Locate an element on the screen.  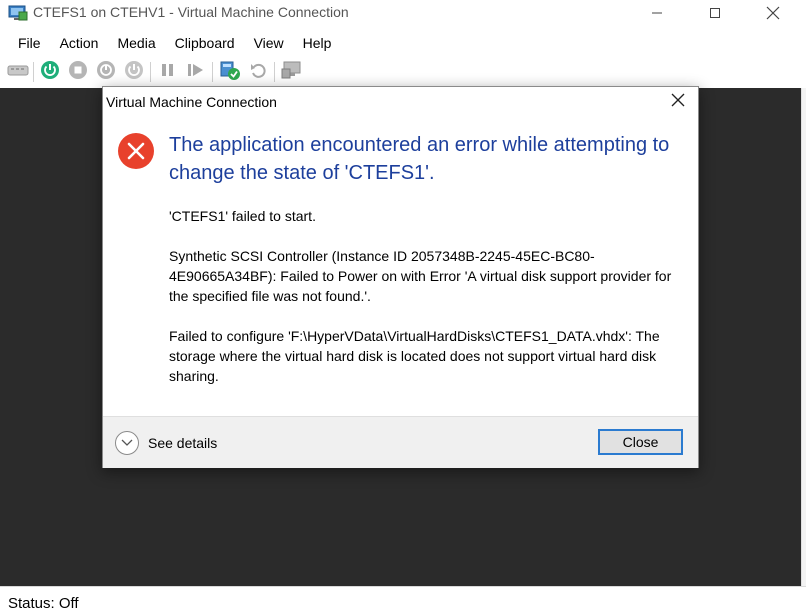
menu-action: Action is located at coordinates (79, 43).